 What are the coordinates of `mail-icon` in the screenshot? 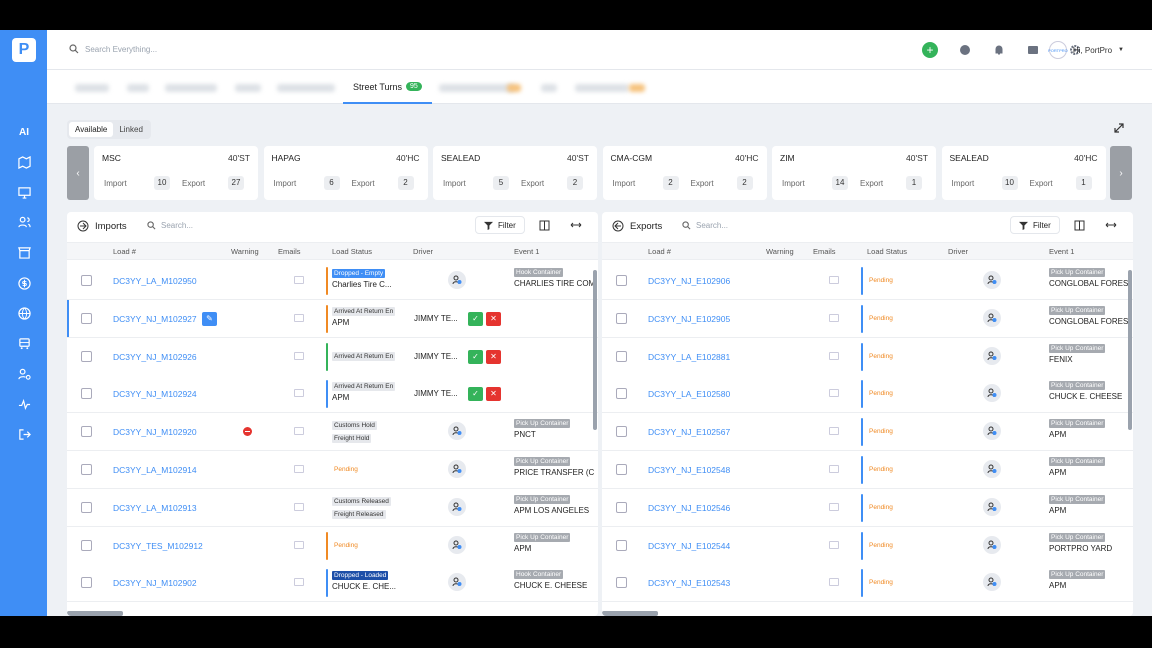 It's located at (1033, 50).